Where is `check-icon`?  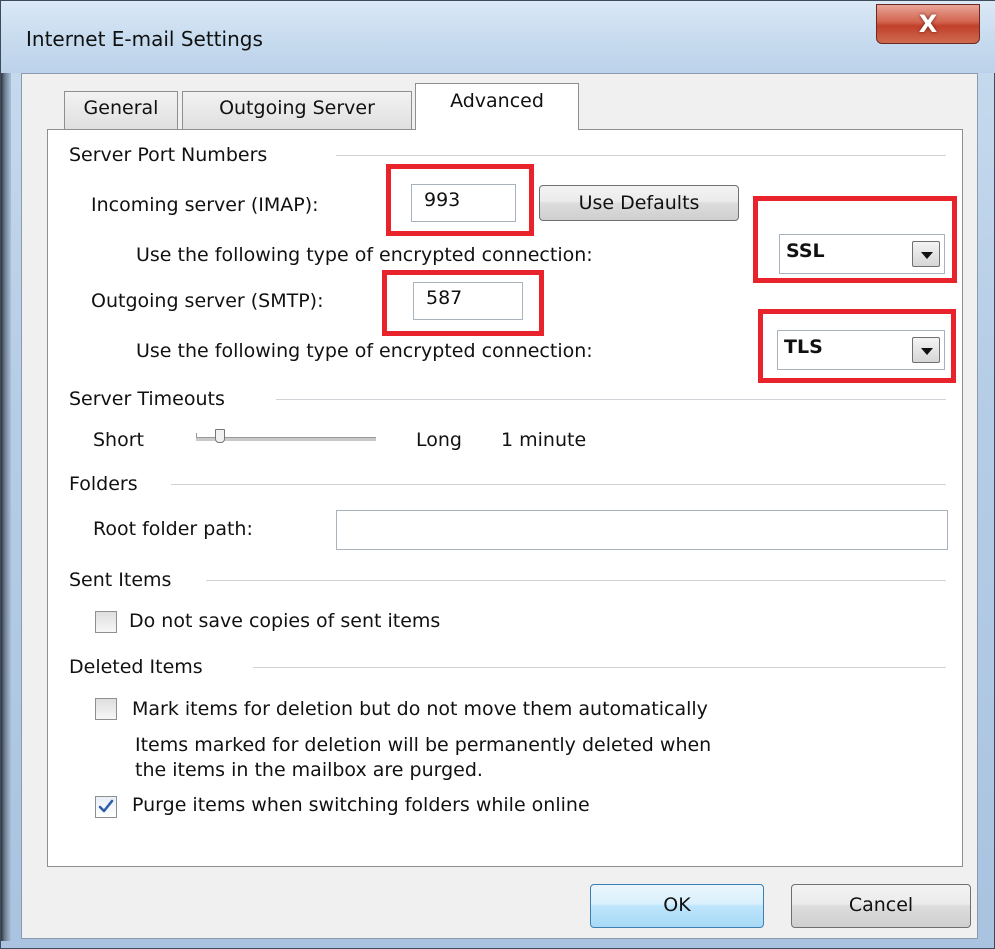
check-icon is located at coordinates (106, 806).